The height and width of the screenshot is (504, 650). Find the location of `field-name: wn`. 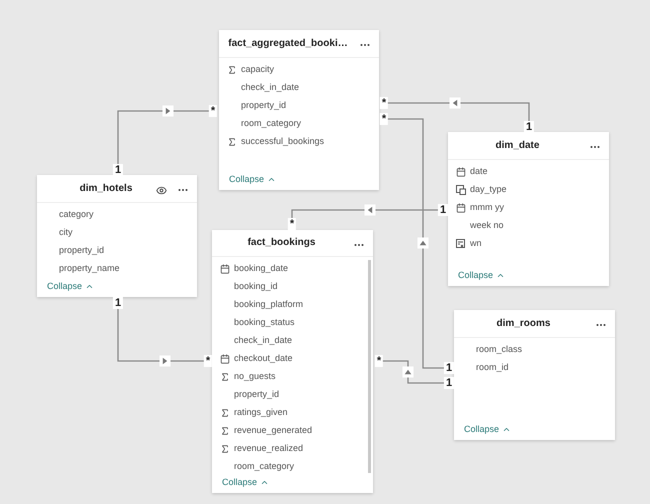

field-name: wn is located at coordinates (476, 244).